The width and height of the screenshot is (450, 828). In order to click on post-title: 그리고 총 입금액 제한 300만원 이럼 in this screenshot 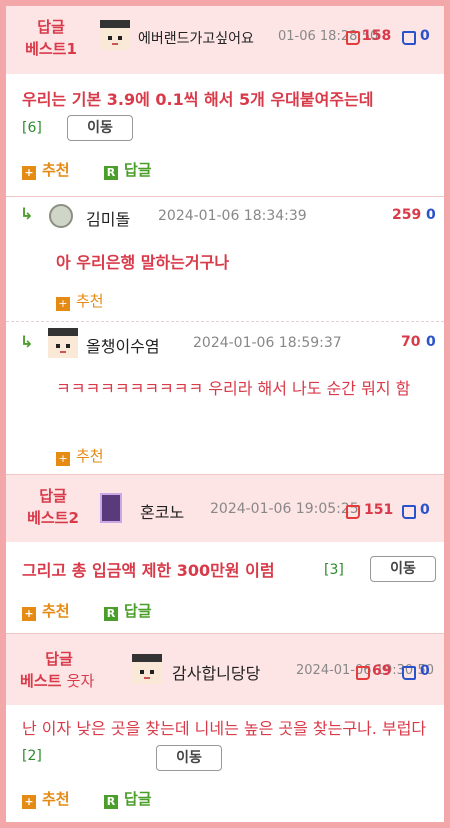, I will do `click(148, 571)`.